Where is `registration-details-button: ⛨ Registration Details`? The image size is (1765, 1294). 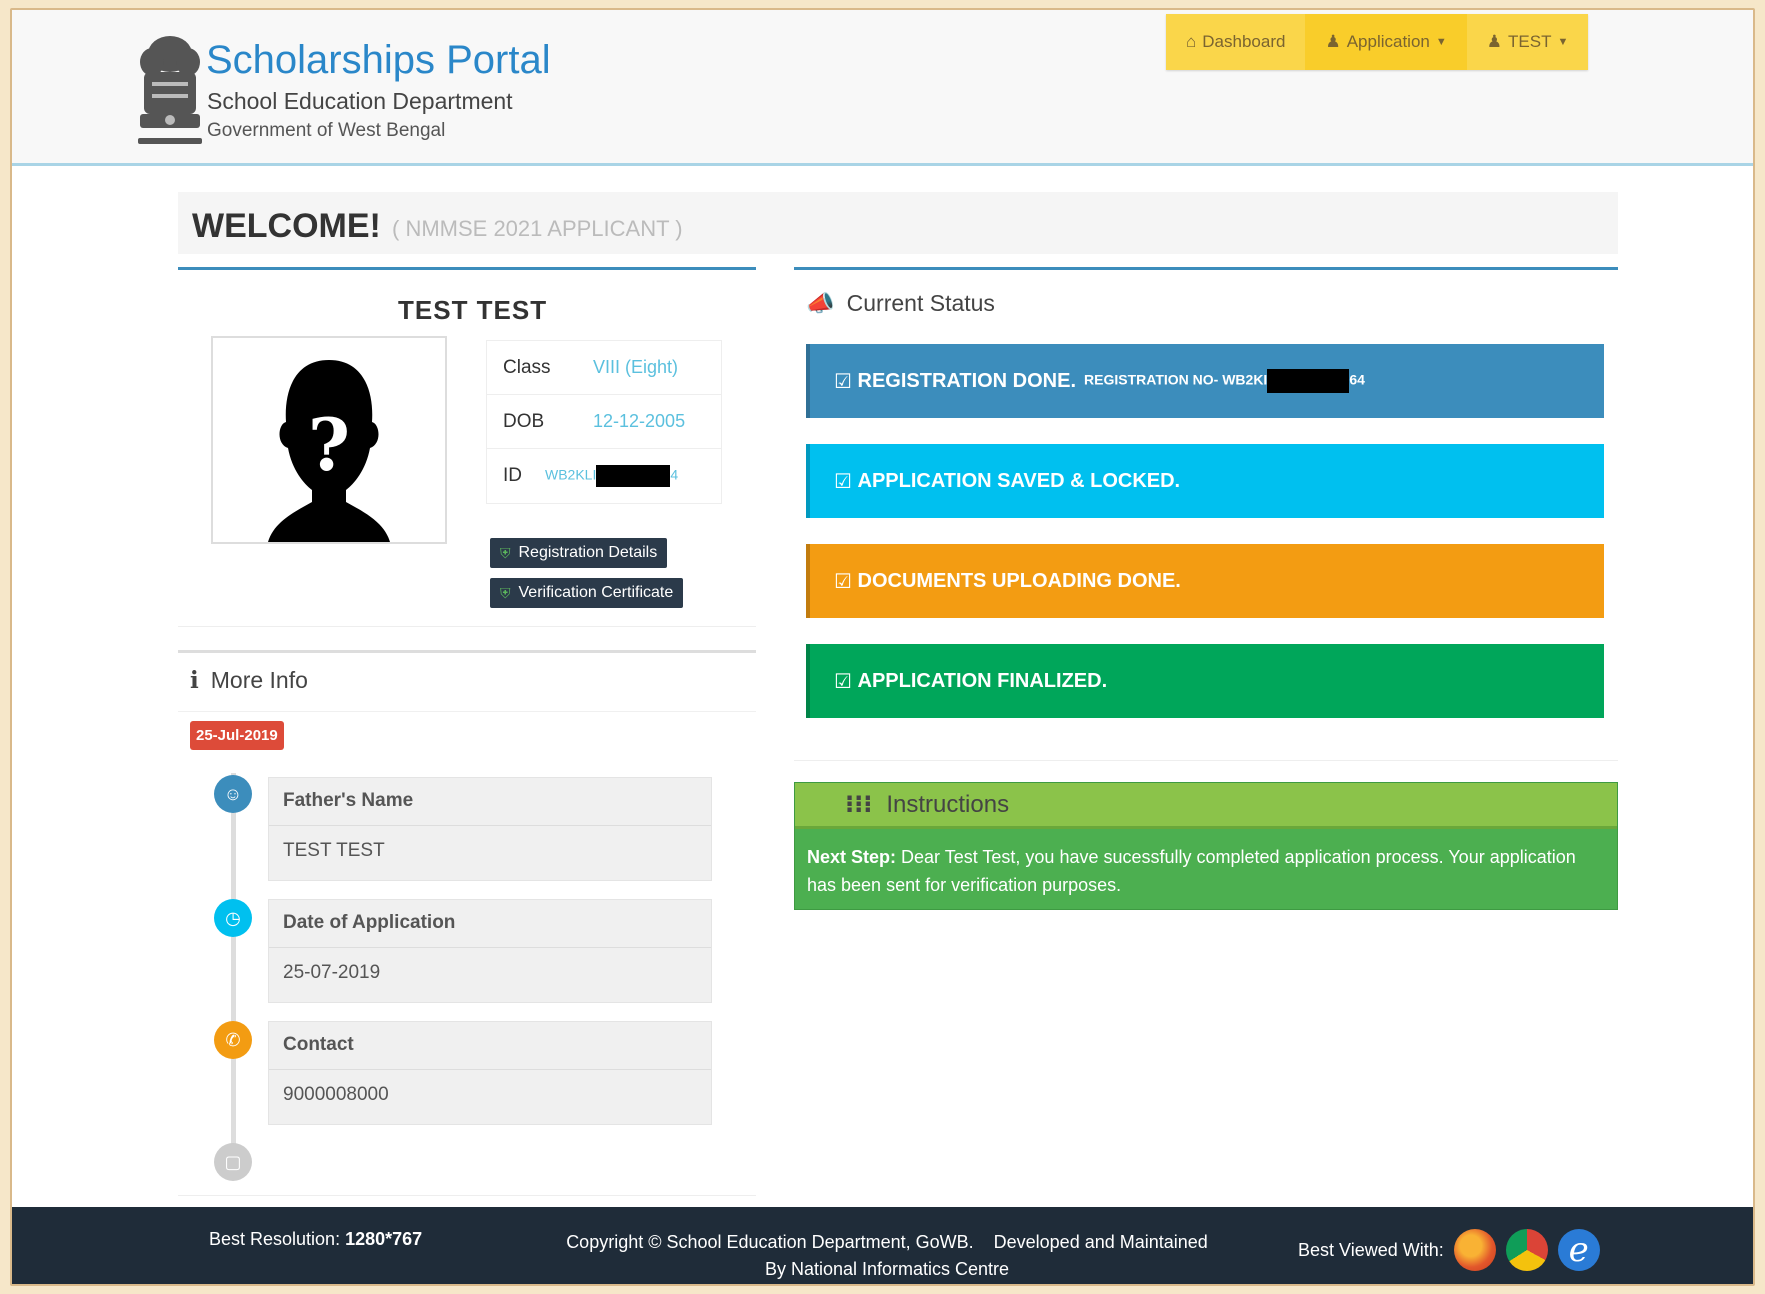
registration-details-button: ⛨ Registration Details is located at coordinates (579, 553).